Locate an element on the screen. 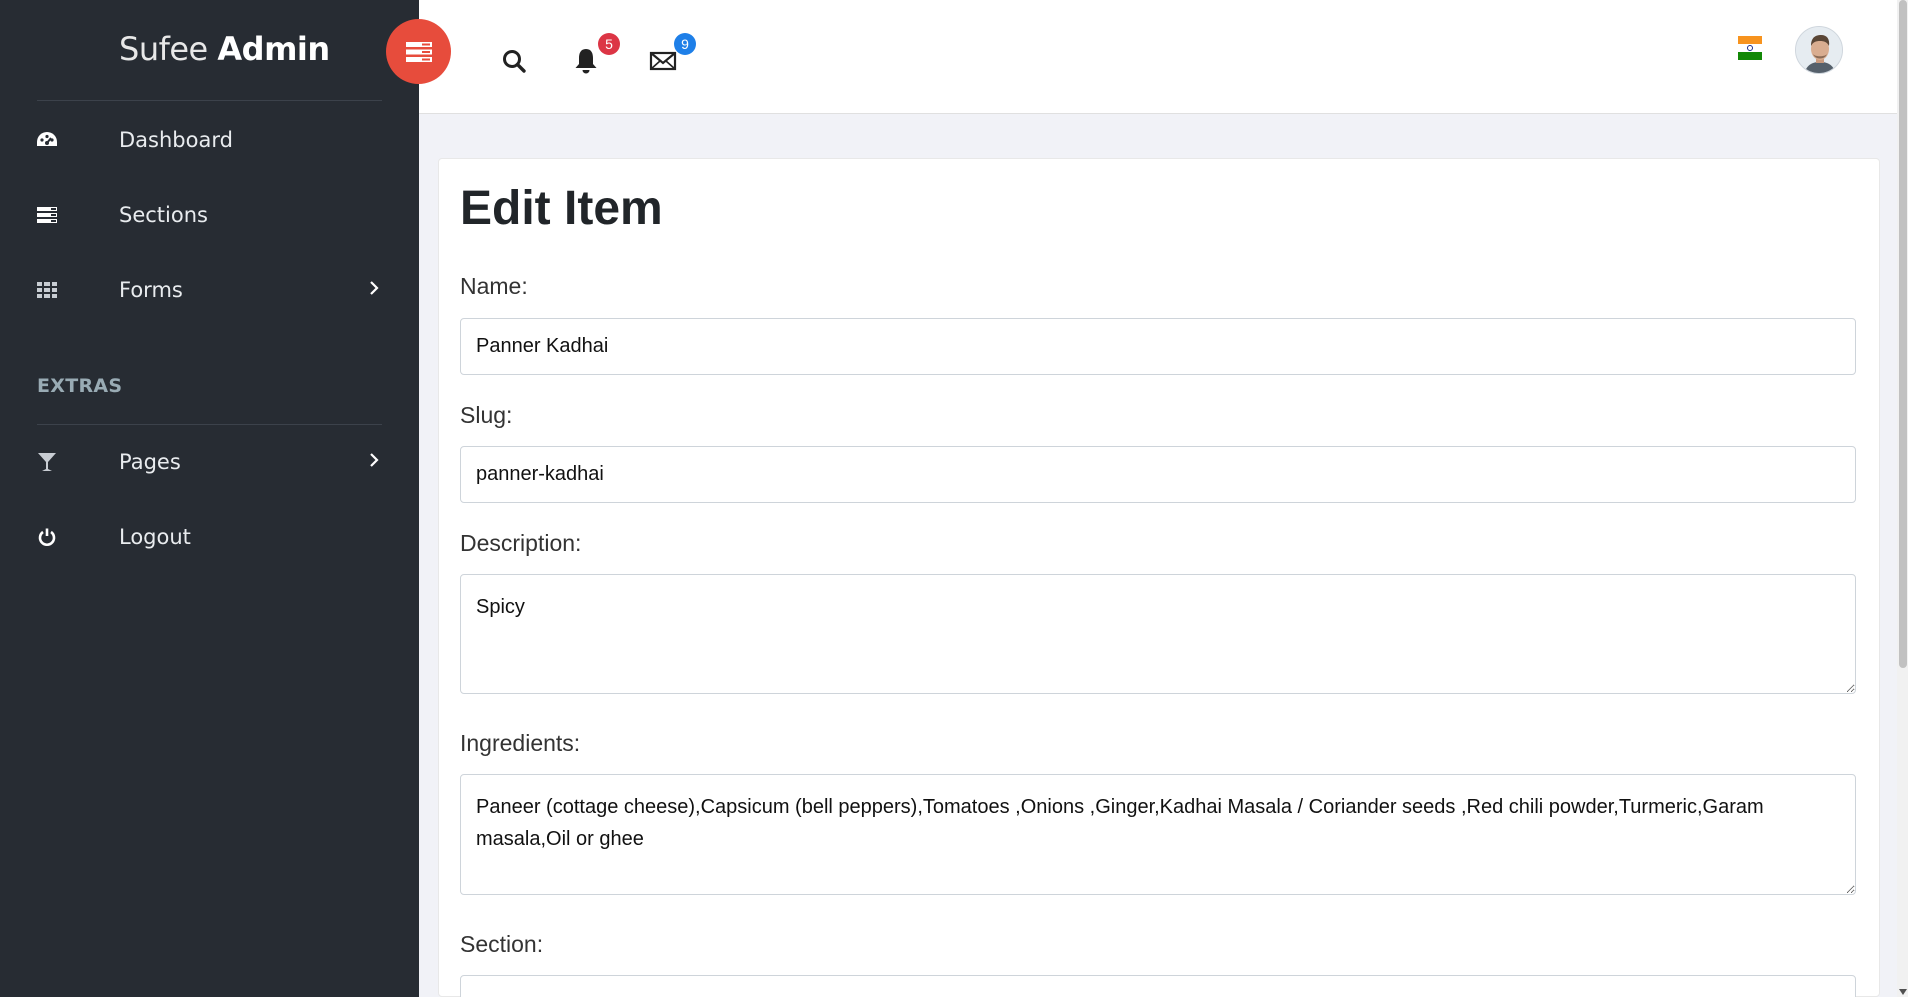 The height and width of the screenshot is (997, 1908). section-label: Section: is located at coordinates (502, 944).